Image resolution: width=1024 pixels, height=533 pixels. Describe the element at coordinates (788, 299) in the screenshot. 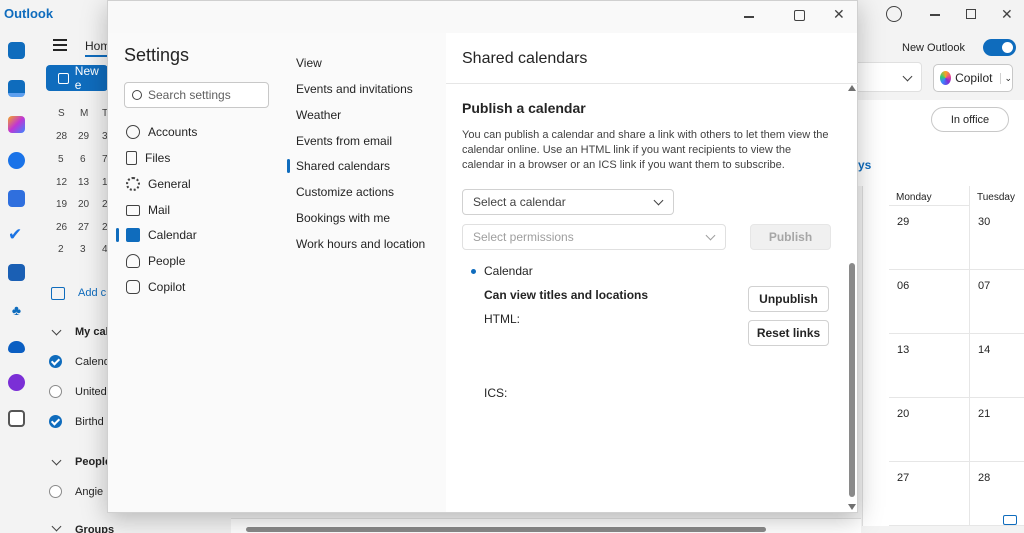

I see `unpublish-button: Unpublish` at that location.